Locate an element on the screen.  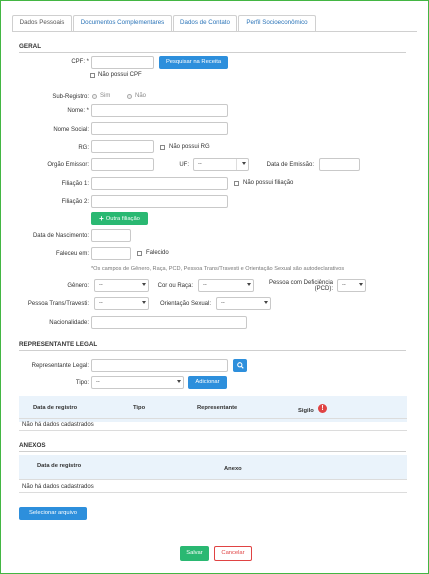
cancelar-button: Cancelar is located at coordinates (233, 553).